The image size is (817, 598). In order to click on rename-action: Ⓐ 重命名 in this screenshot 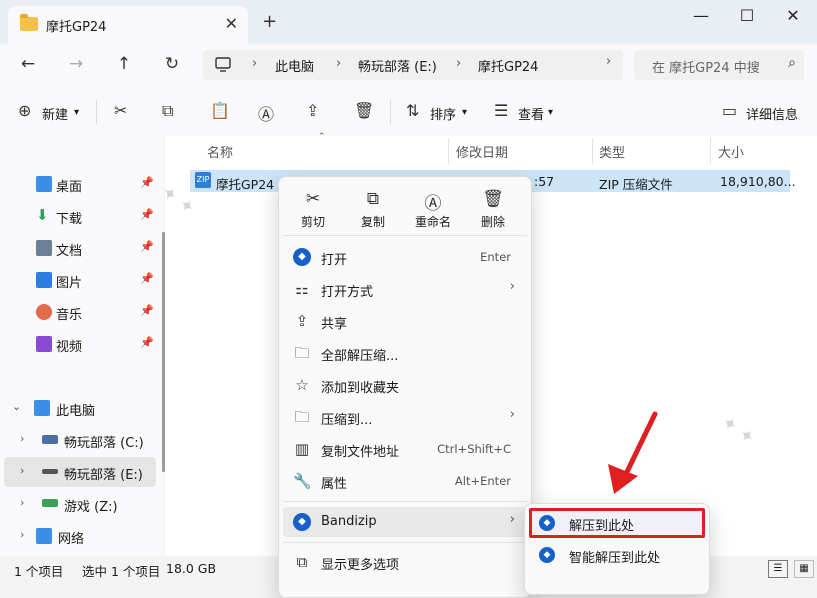, I will do `click(433, 209)`.